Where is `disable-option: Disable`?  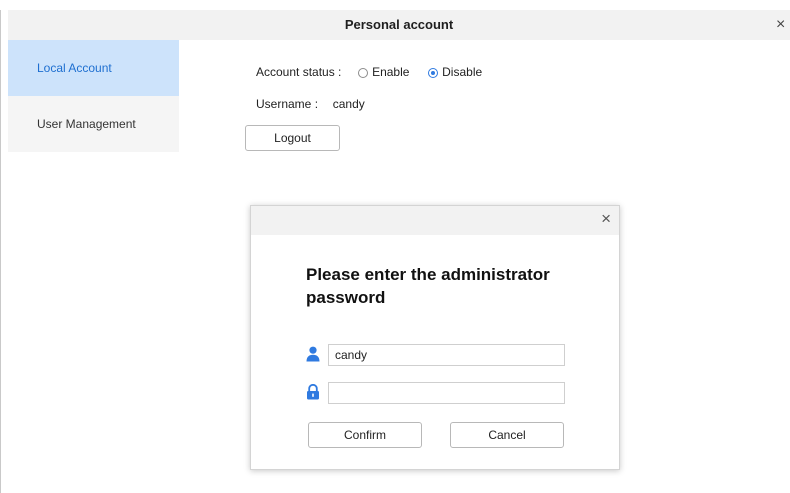 disable-option: Disable is located at coordinates (455, 72).